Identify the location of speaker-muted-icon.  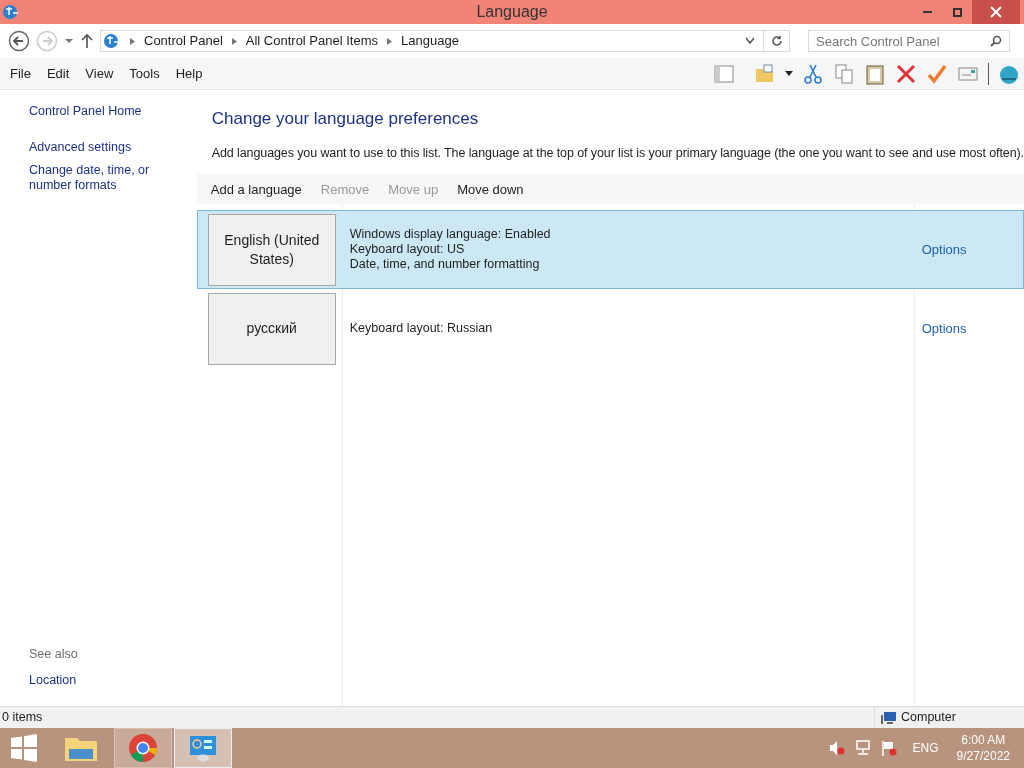
(836, 748).